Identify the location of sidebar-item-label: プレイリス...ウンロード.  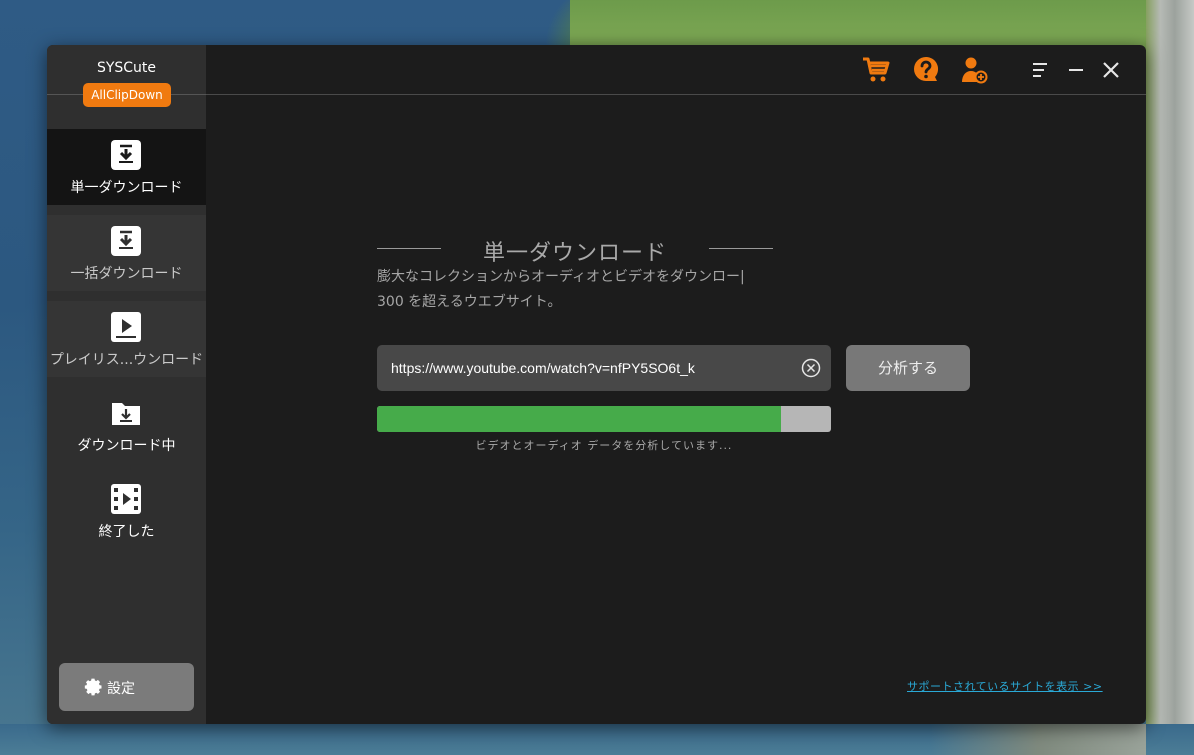
(126, 360).